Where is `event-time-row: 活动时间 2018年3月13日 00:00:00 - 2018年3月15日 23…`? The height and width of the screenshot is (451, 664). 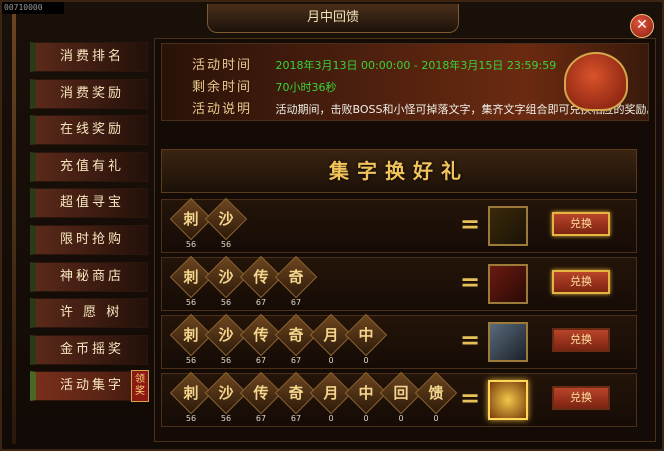
event-time-row: 活动时间 2018年3月13日 00:00:00 - 2018年3月15日 23… is located at coordinates (374, 63).